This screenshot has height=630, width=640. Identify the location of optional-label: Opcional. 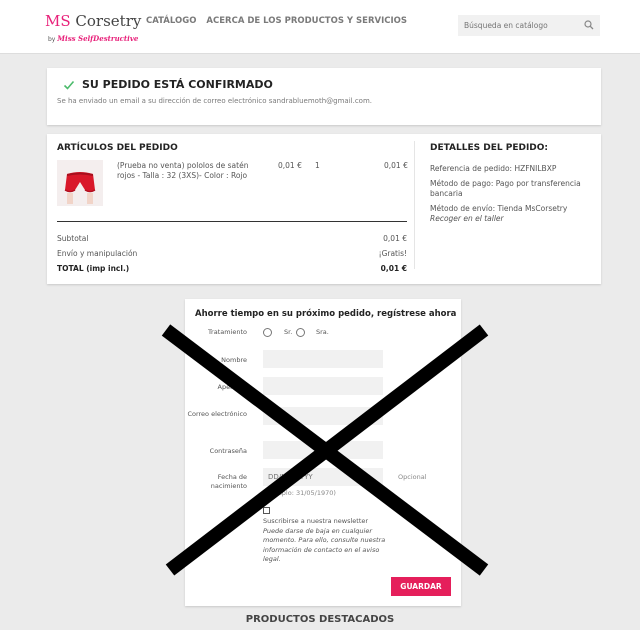
(412, 477).